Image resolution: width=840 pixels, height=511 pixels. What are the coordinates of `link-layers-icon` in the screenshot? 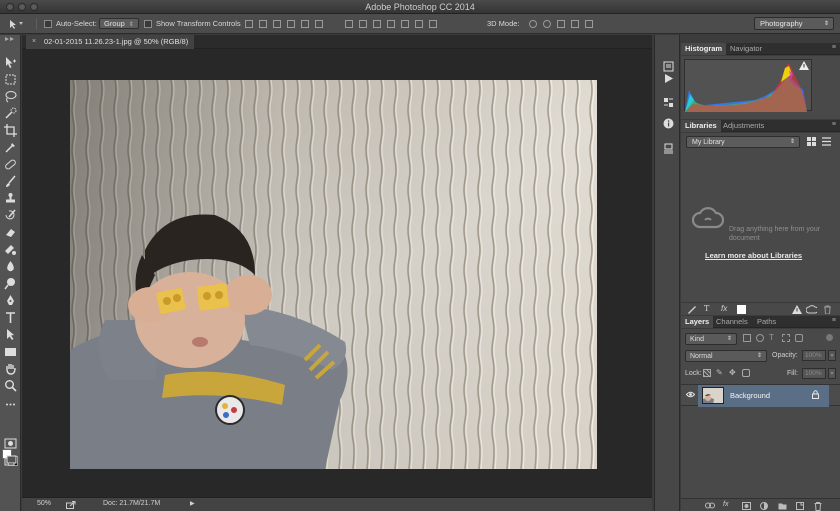 It's located at (710, 505).